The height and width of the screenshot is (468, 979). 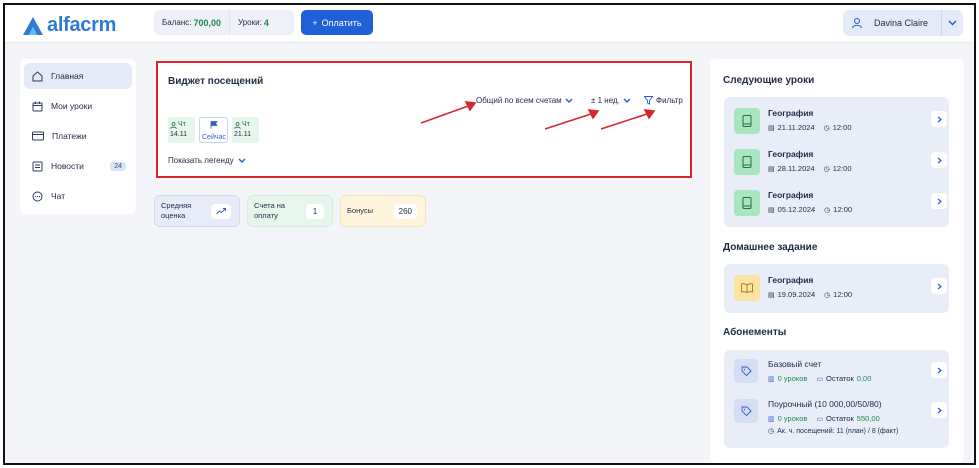 I want to click on card-icon, so click(x=38, y=136).